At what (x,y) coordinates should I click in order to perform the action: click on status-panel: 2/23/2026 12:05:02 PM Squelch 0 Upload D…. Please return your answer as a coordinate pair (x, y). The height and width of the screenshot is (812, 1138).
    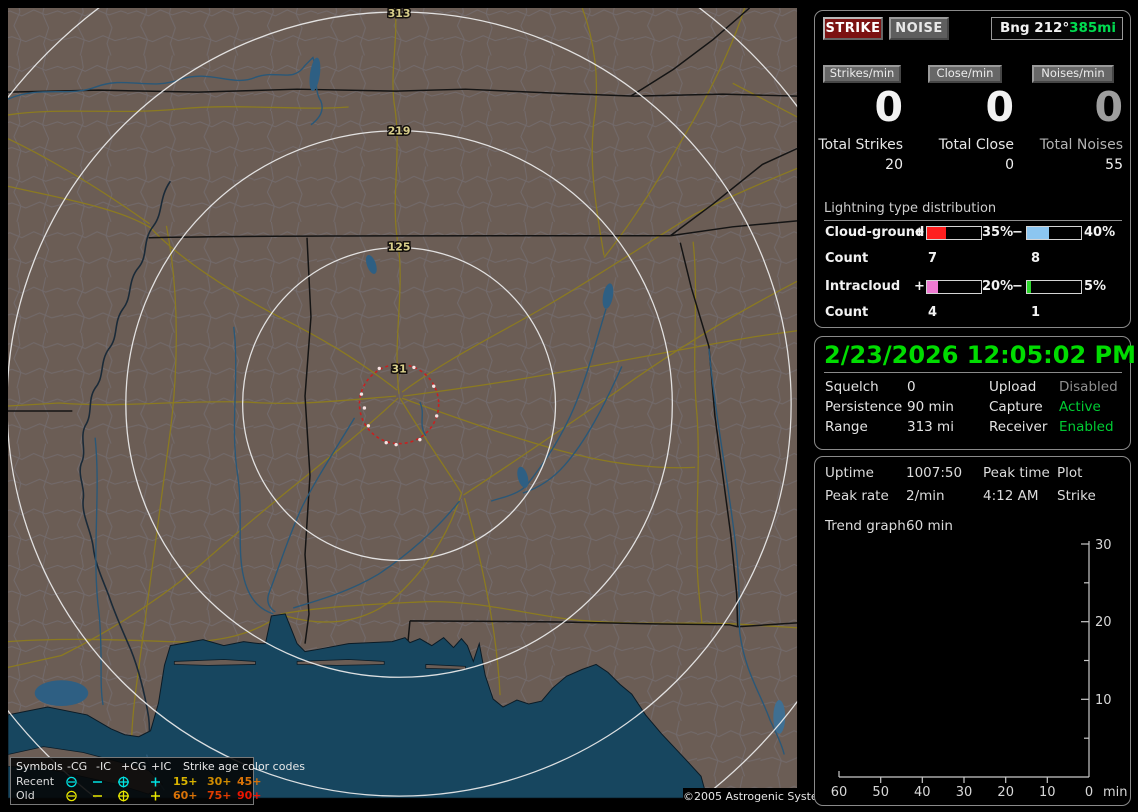
    Looking at the image, I should click on (975, 393).